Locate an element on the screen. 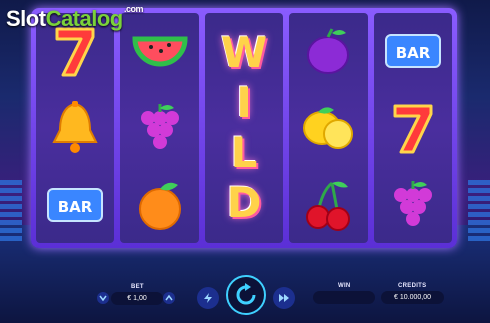  reel-1: BAR is located at coordinates (75, 128).